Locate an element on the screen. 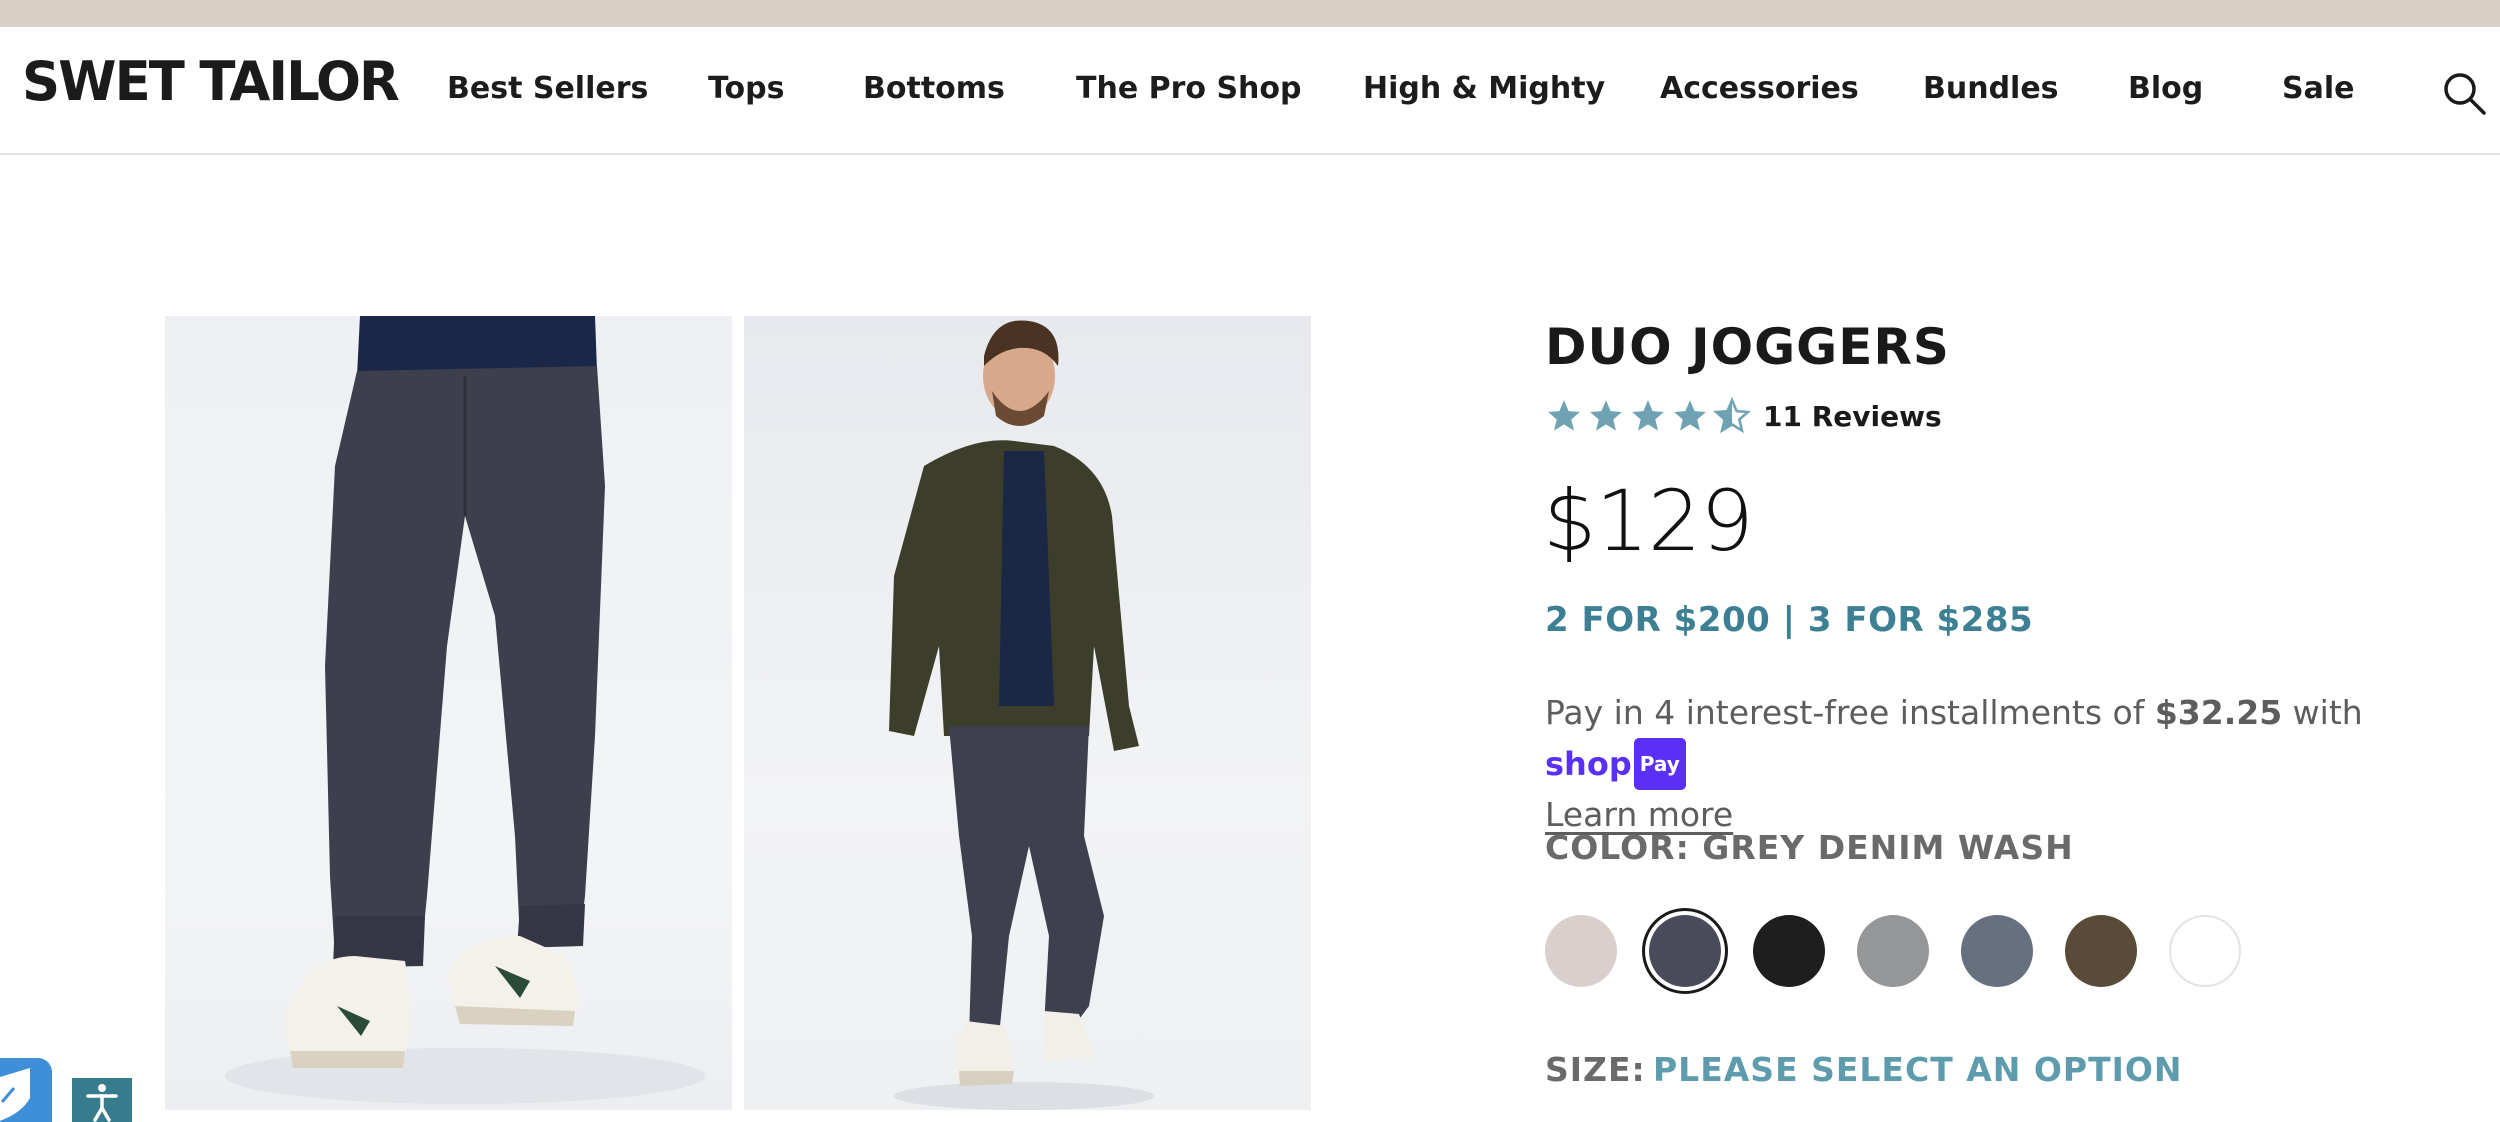 The width and height of the screenshot is (2500, 1122). nav-item-bundles: Bundles is located at coordinates (1991, 88).